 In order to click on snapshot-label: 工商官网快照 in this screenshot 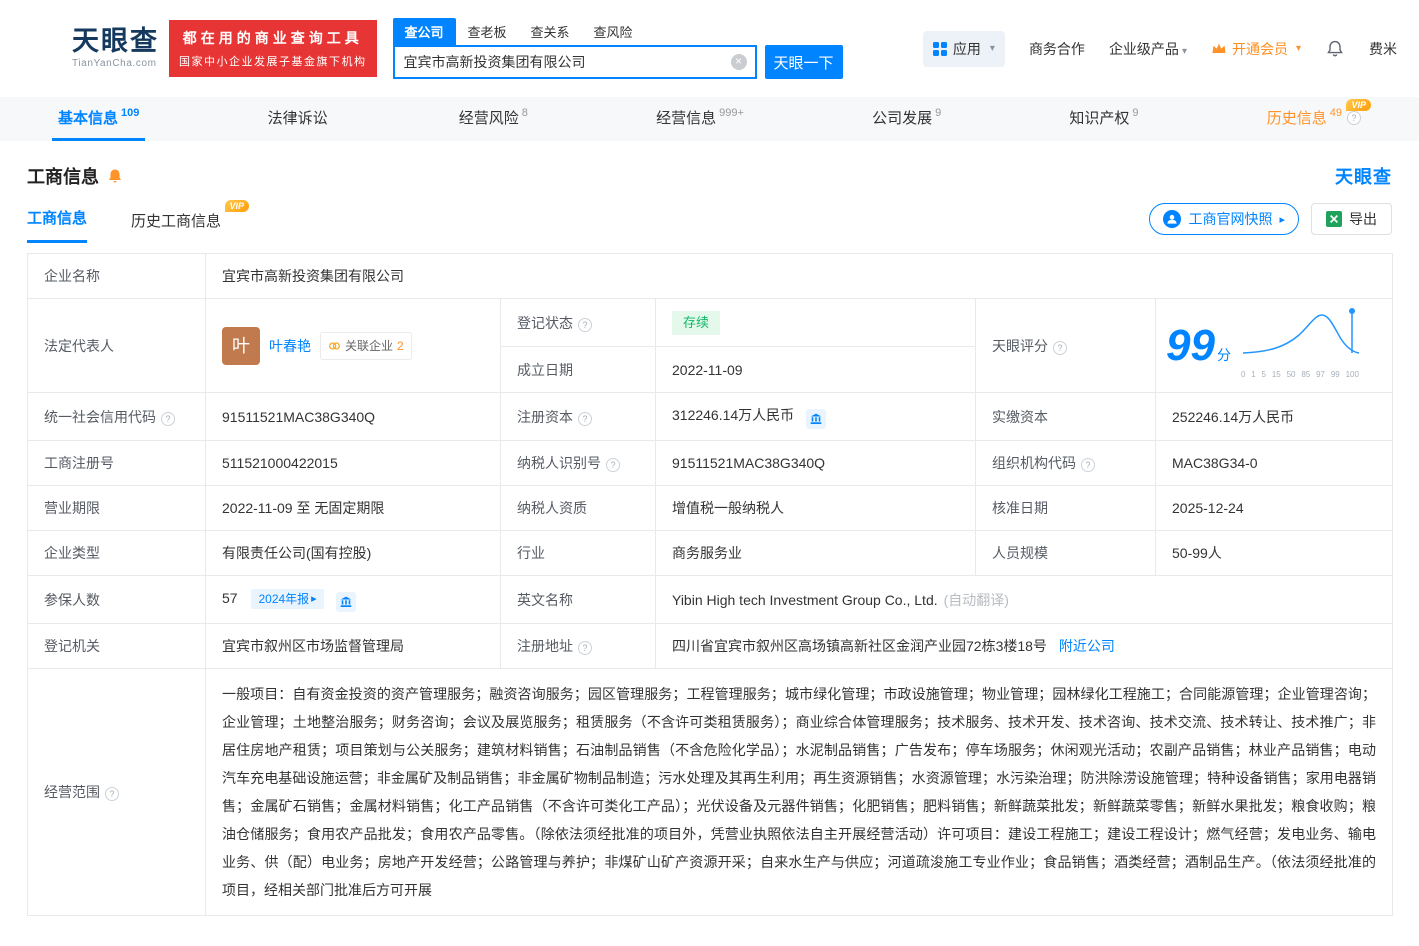, I will do `click(1230, 219)`.